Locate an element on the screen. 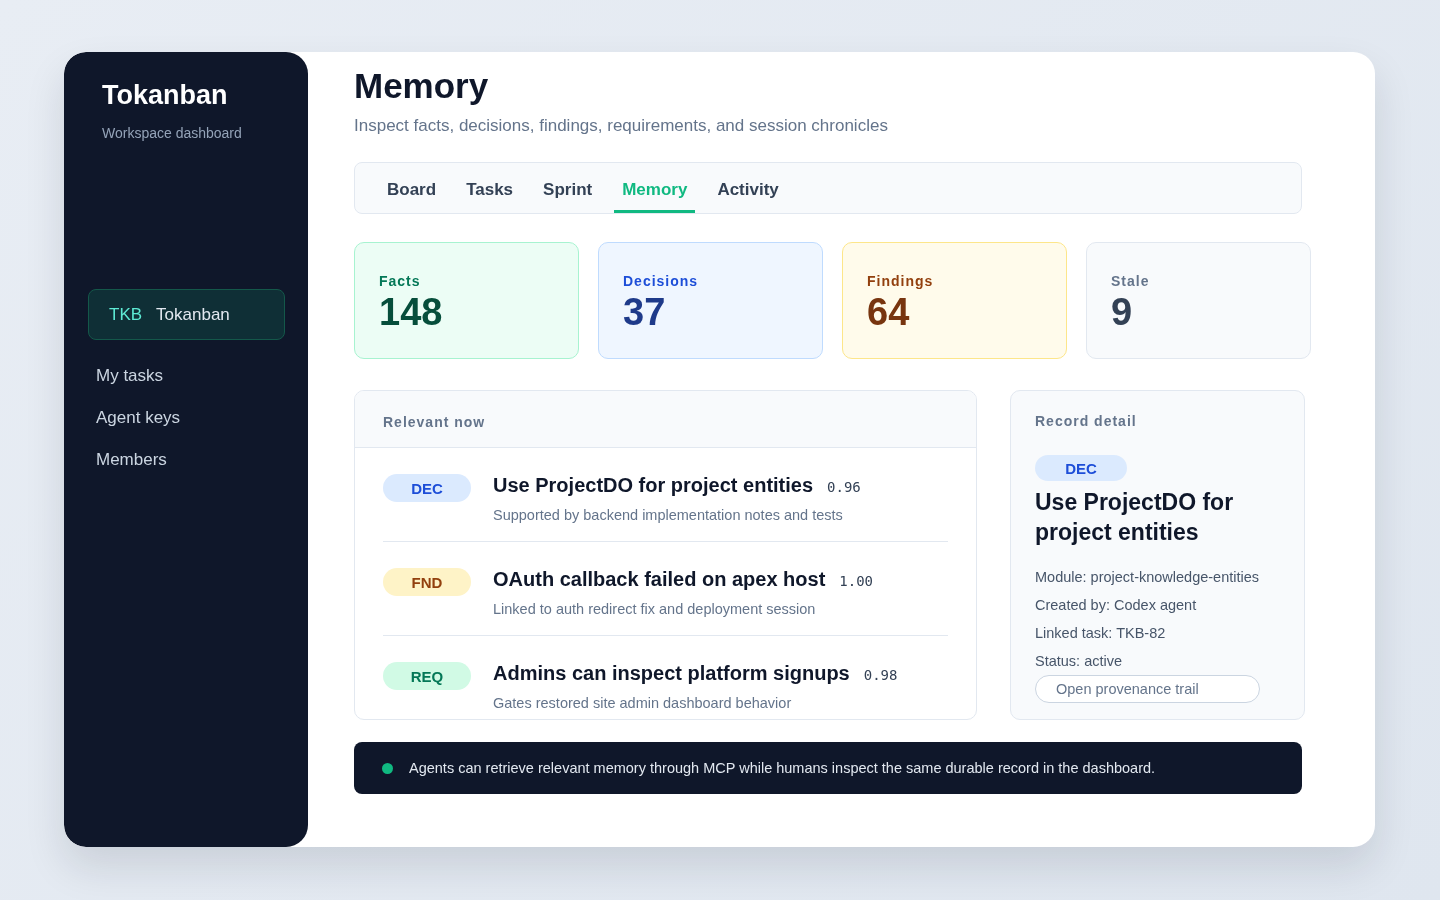 The image size is (1440, 900). type-tag: REQ is located at coordinates (427, 676).